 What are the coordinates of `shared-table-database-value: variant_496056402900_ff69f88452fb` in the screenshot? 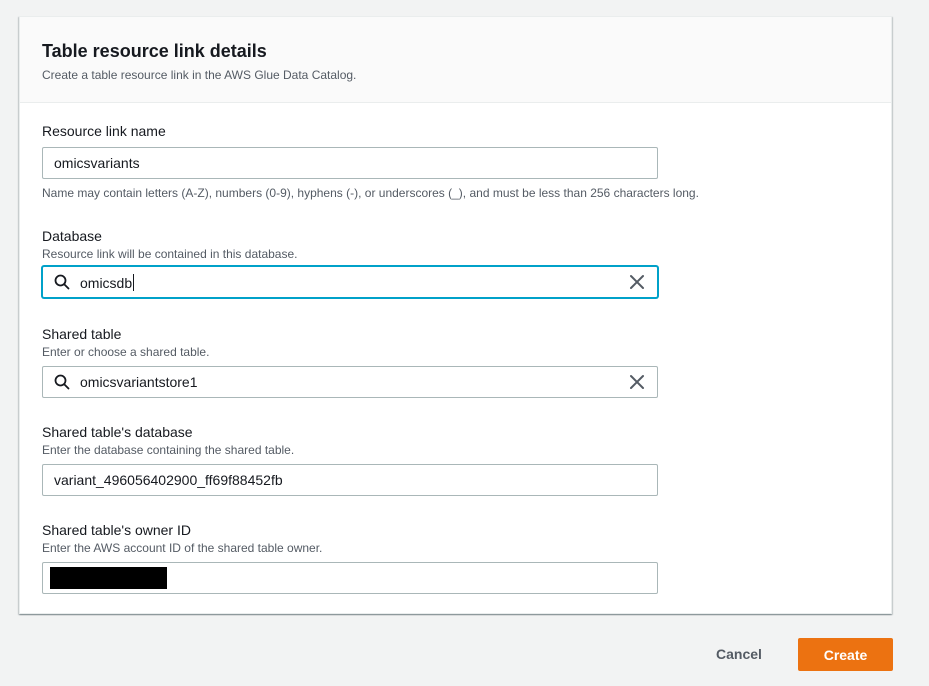 It's located at (168, 480).